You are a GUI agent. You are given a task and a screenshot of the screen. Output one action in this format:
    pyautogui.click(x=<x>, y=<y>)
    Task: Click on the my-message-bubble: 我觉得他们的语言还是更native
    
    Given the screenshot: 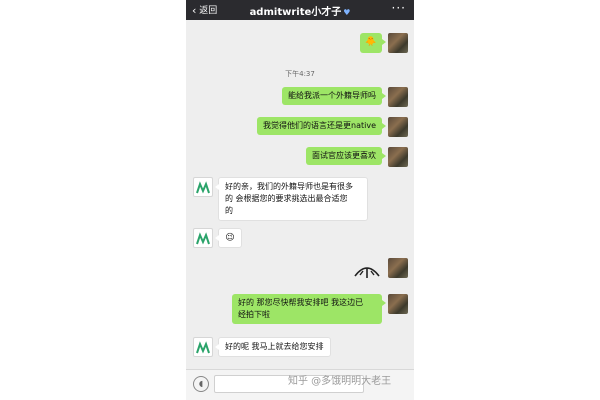 What is the action you would take?
    pyautogui.click(x=321, y=126)
    